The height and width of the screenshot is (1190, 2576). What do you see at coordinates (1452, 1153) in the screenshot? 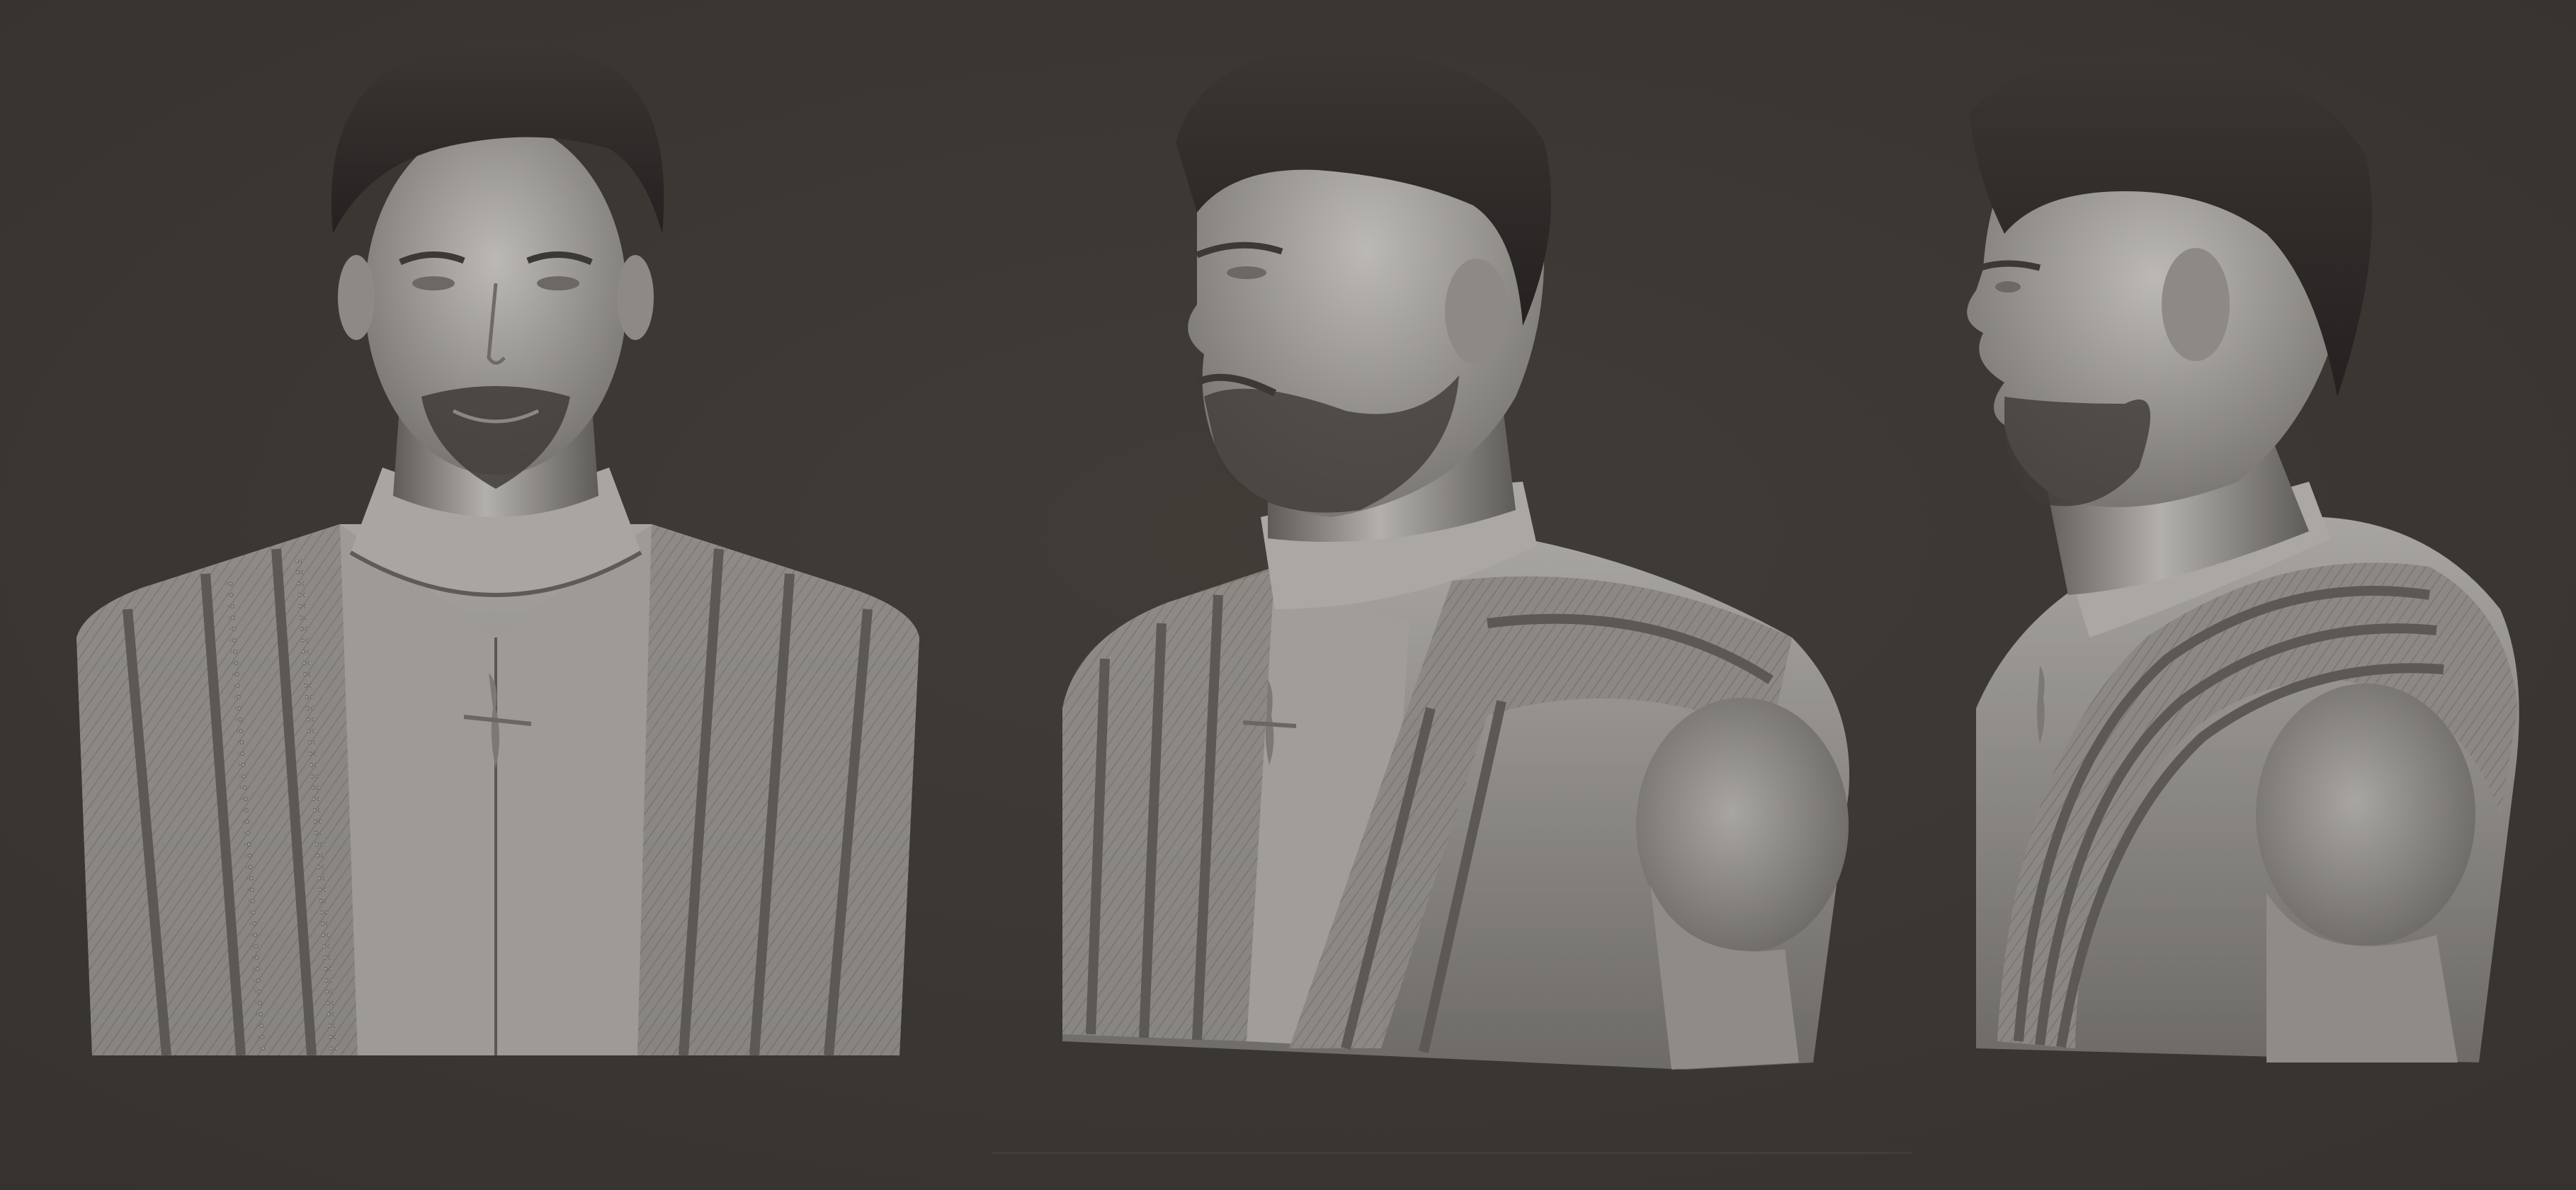
I see `ground-line` at bounding box center [1452, 1153].